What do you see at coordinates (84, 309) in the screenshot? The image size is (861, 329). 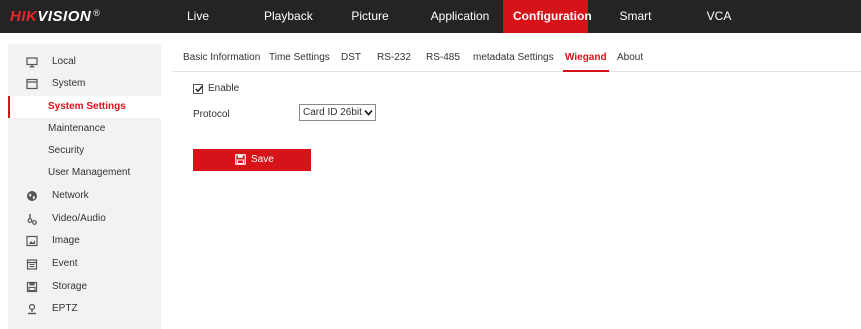 I see `sidebar-item-eptz: EPTZ` at bounding box center [84, 309].